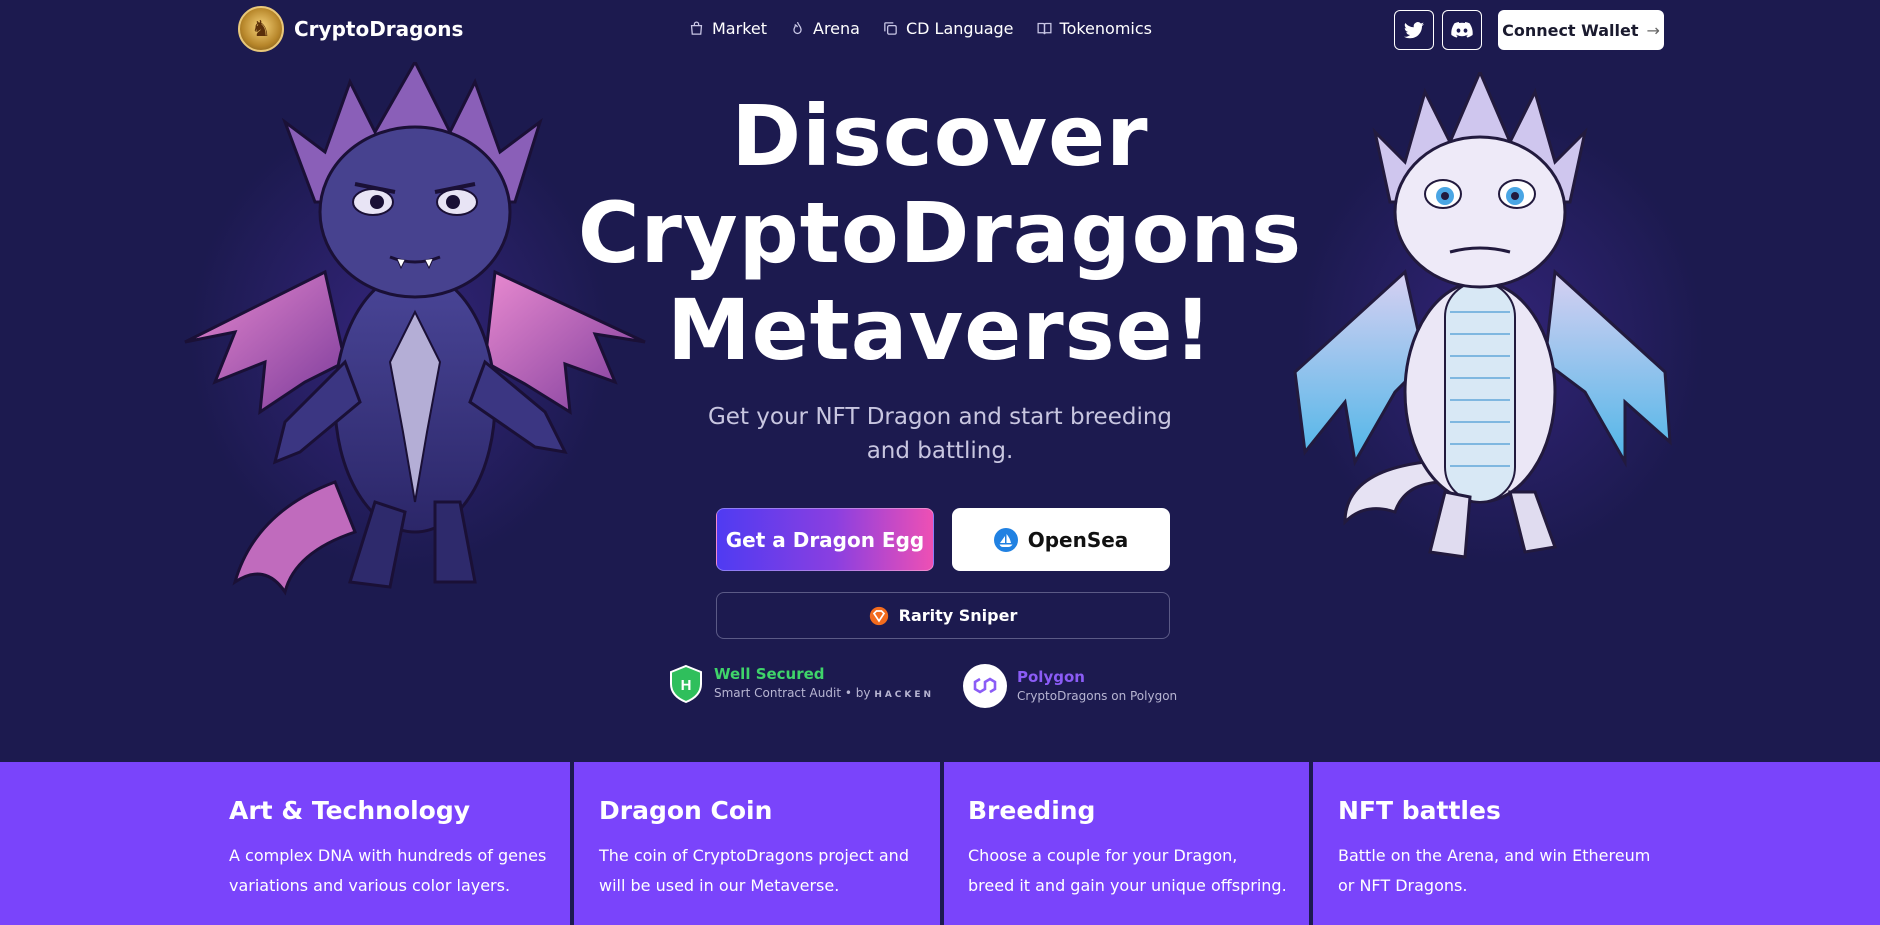 The height and width of the screenshot is (925, 1880). I want to click on feature-title: Breeding, so click(1032, 810).